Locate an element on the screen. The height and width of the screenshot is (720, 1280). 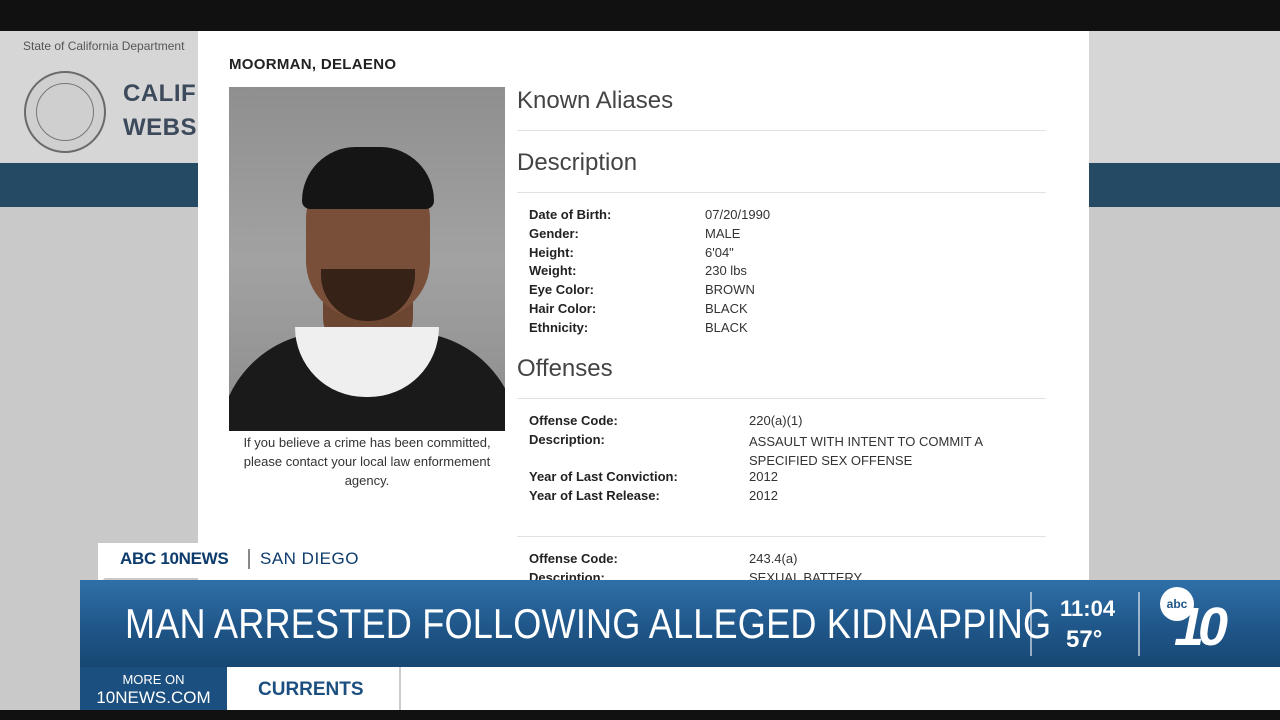
description-label: Eye Color: is located at coordinates (562, 289).